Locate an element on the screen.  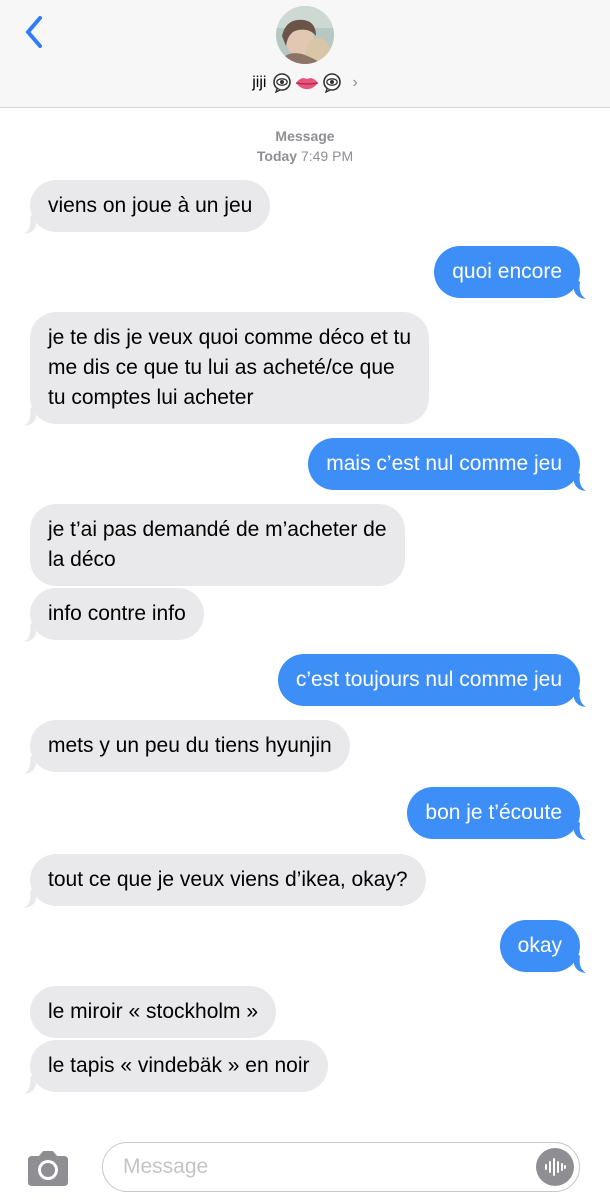
lips-icon is located at coordinates (307, 84).